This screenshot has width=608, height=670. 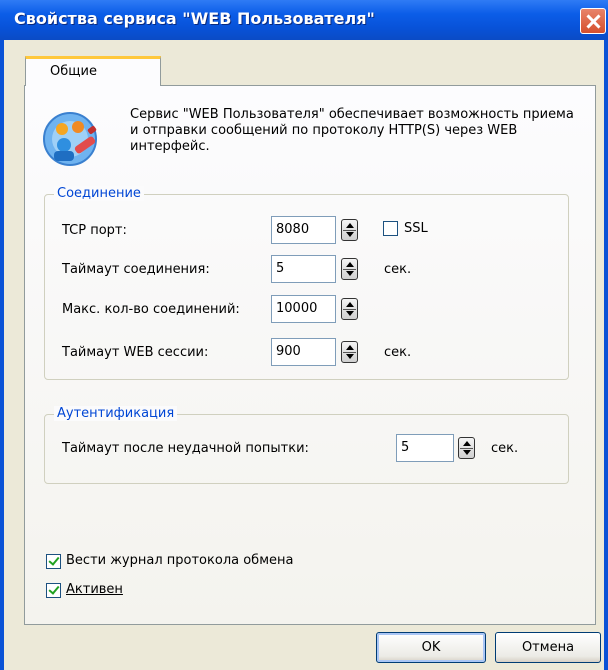 I want to click on tab-general: Общие, so click(x=93, y=71).